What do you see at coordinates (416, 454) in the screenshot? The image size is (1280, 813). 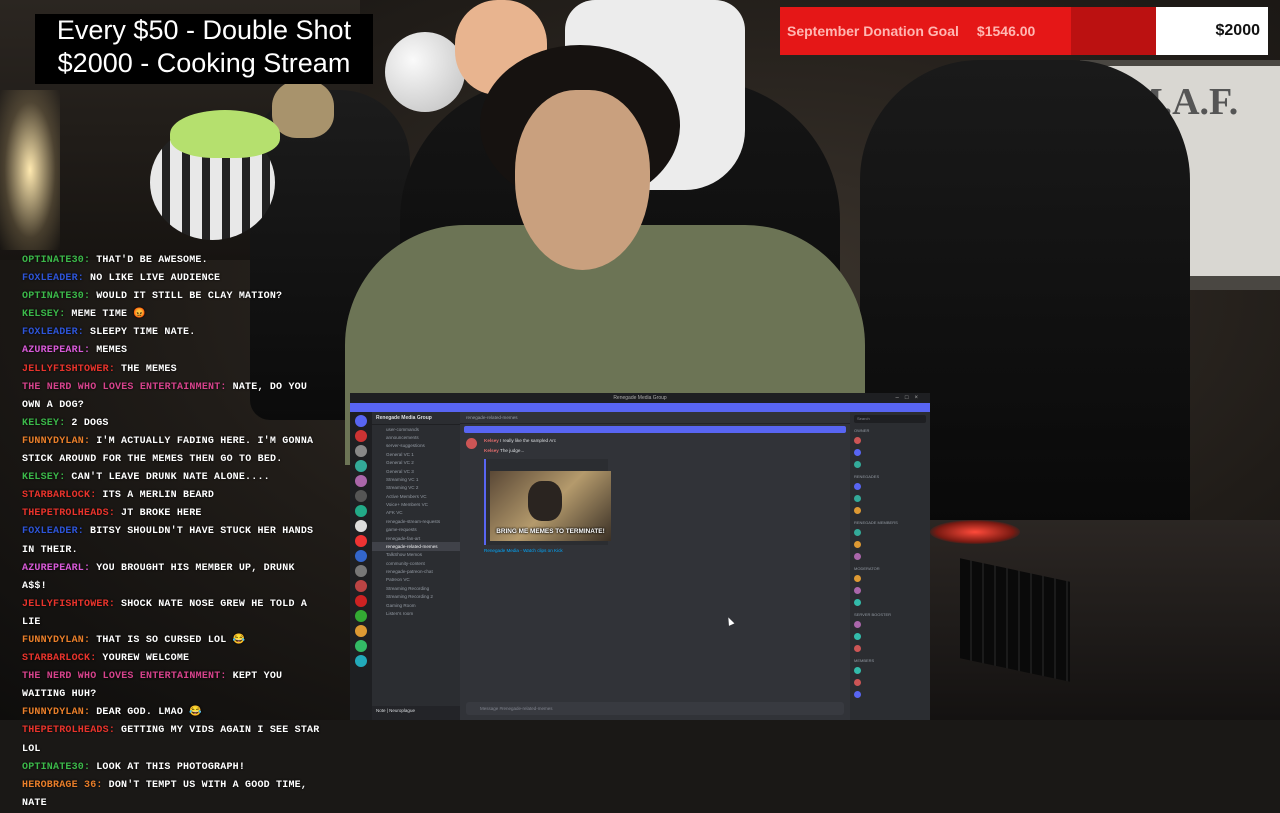 I see `channel-item: General VC 1` at bounding box center [416, 454].